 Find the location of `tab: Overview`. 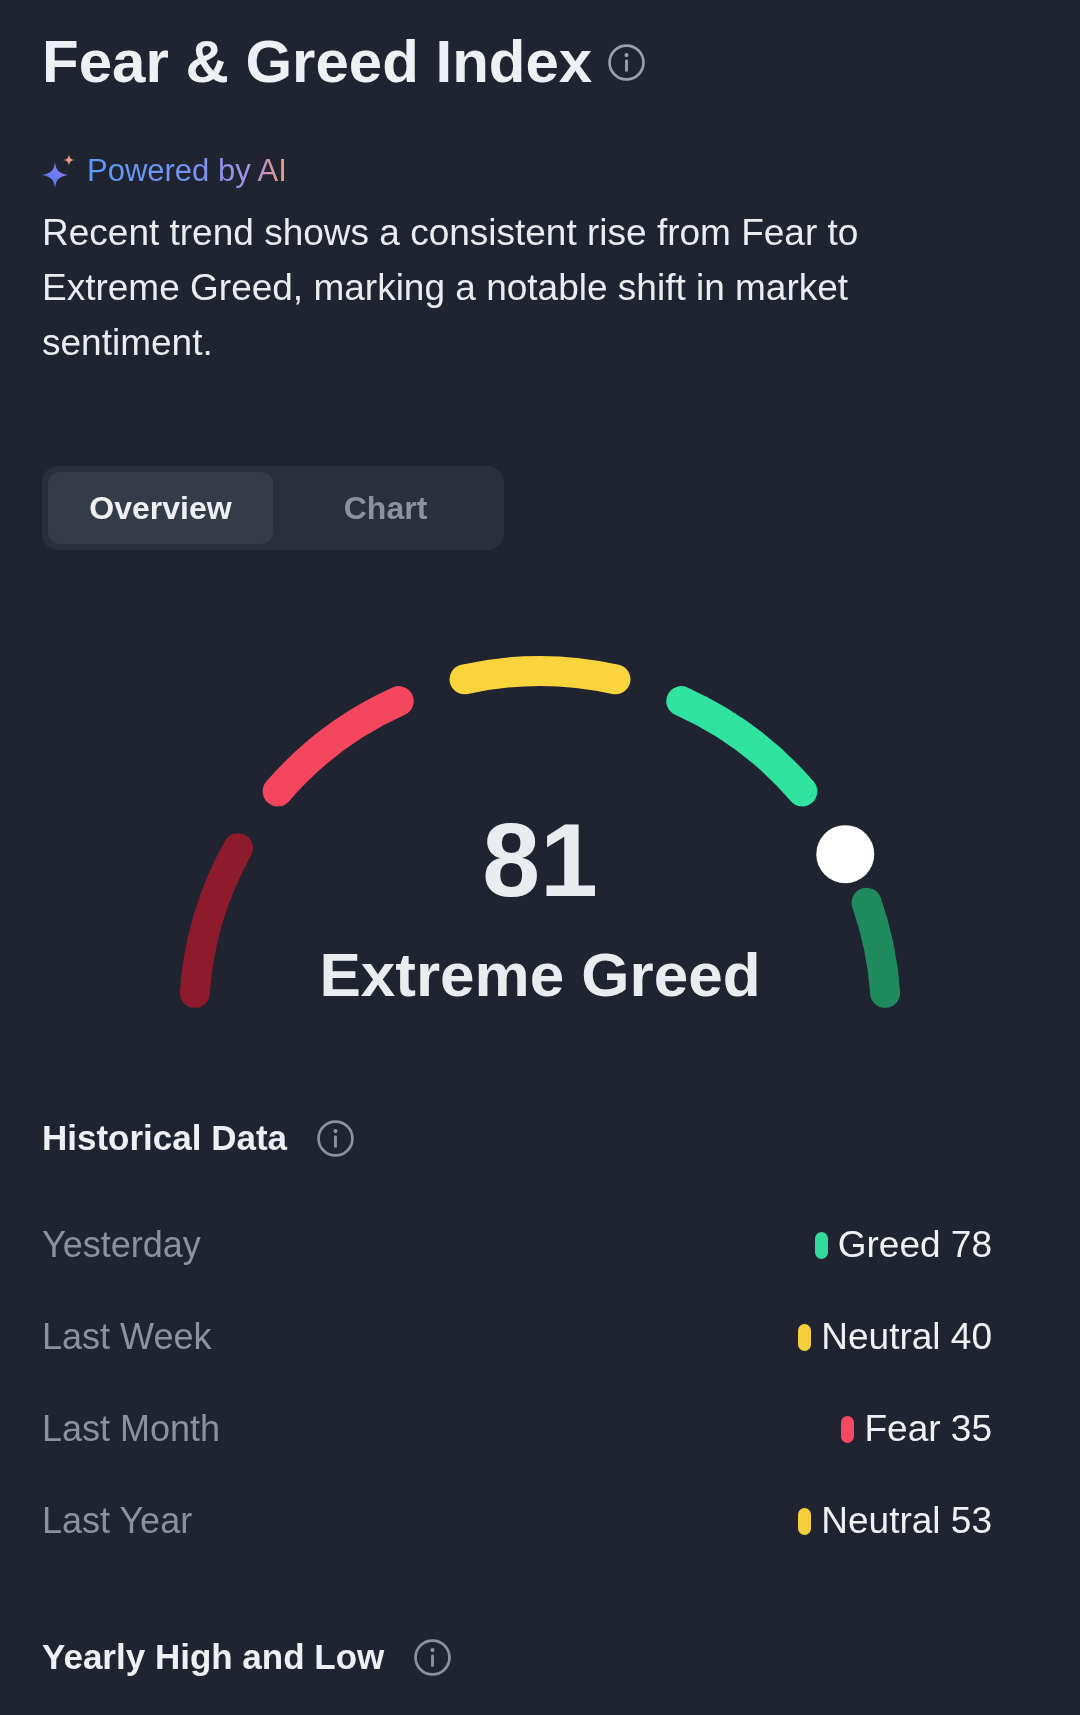

tab: Overview is located at coordinates (160, 508).